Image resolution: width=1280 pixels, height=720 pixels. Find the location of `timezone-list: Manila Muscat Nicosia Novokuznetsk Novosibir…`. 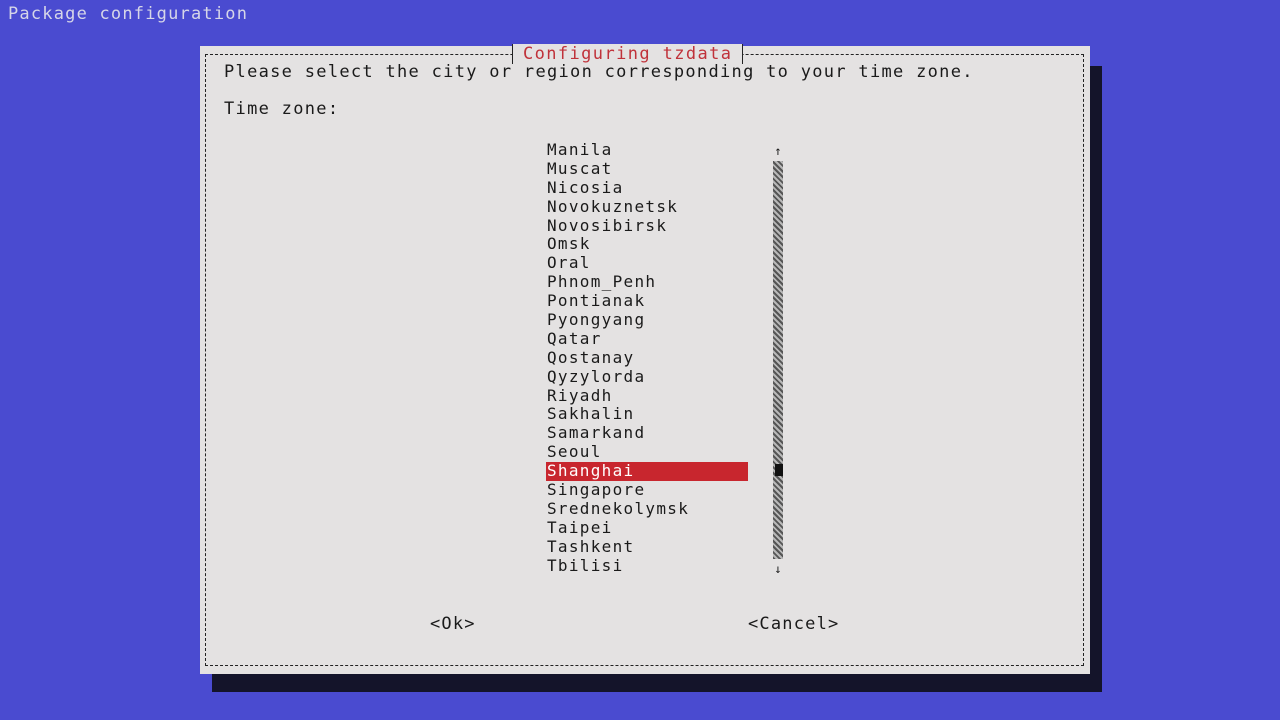

timezone-list: Manila Muscat Nicosia Novokuznetsk Novosibir… is located at coordinates (647, 358).